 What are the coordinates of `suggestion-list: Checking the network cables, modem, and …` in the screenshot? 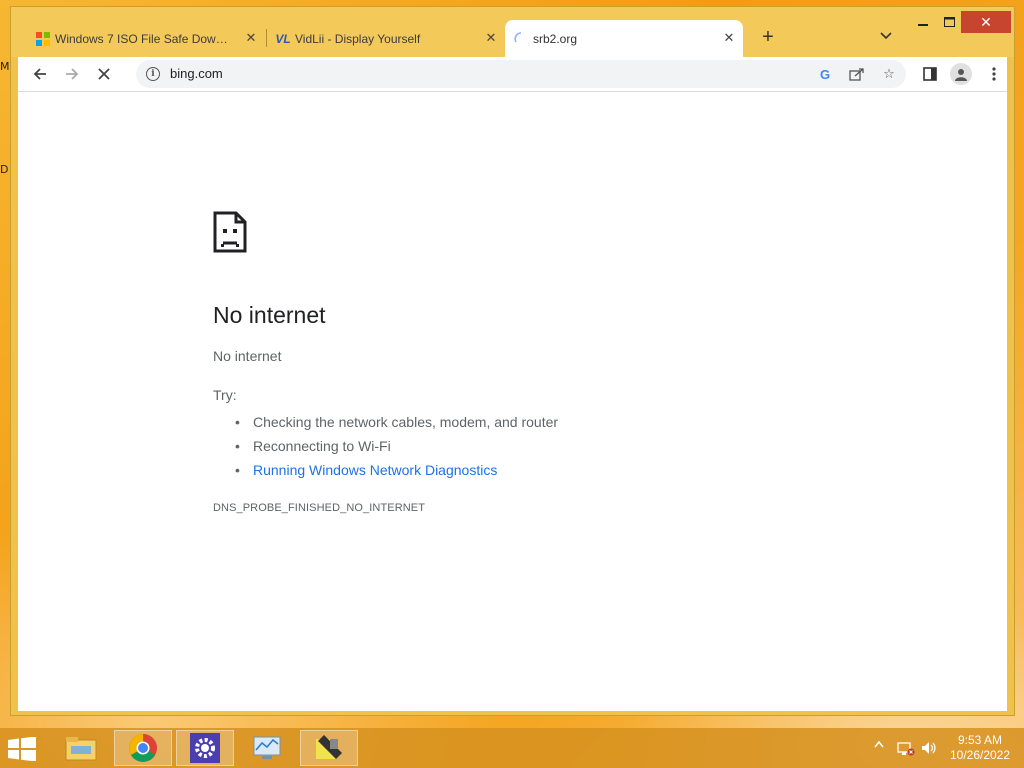 It's located at (395, 446).